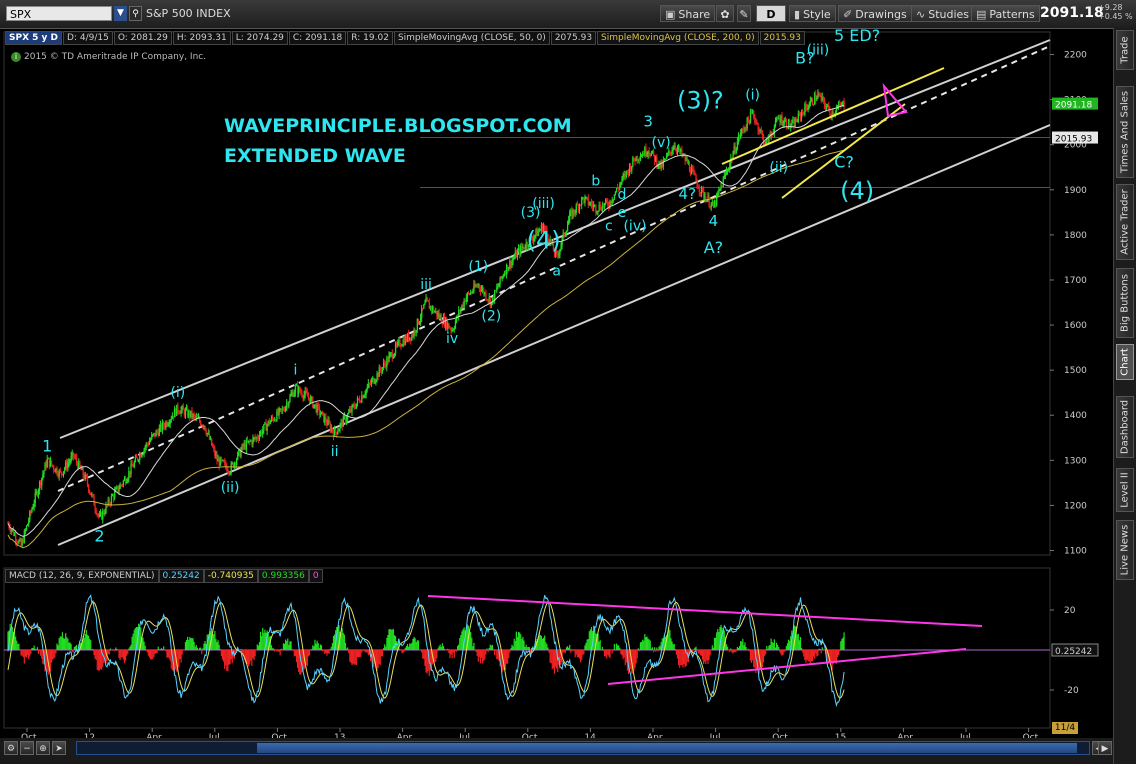  I want to click on sma50-label: SimpleMovingAvg (CLOSE, 50, 0), so click(471, 38).